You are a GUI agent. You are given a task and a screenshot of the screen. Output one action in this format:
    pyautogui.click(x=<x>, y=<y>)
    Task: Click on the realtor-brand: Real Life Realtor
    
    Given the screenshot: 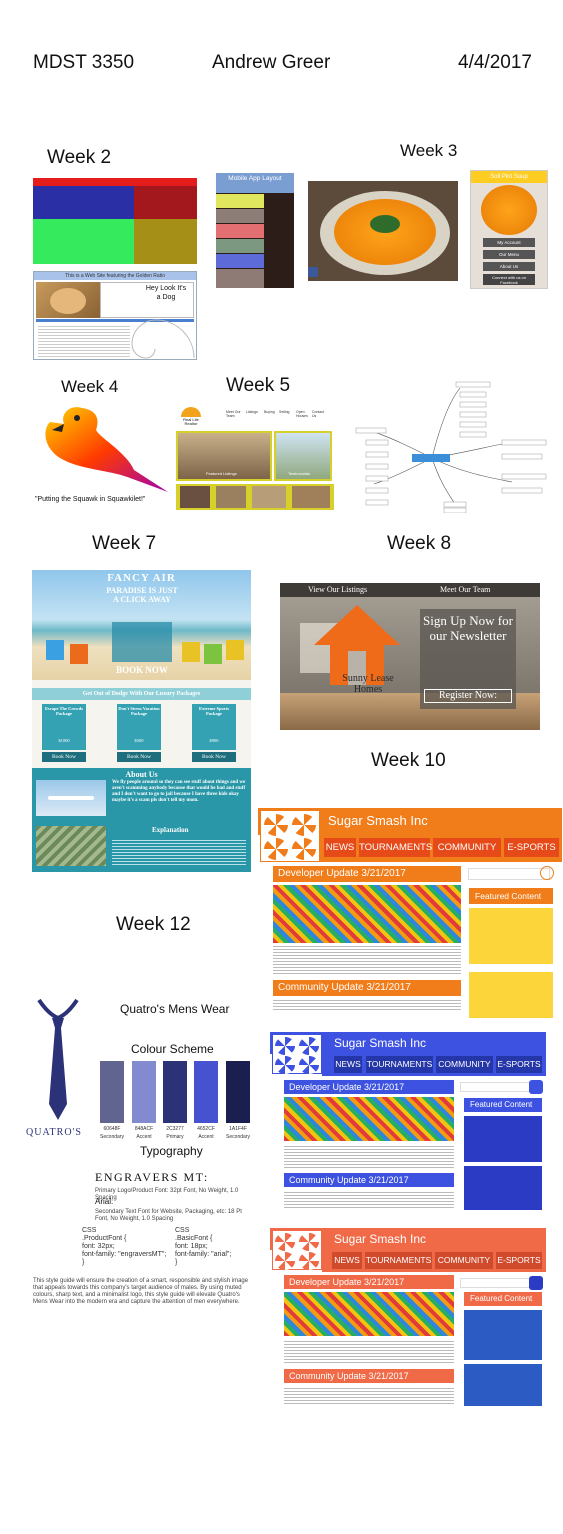 What is the action you would take?
    pyautogui.click(x=191, y=421)
    